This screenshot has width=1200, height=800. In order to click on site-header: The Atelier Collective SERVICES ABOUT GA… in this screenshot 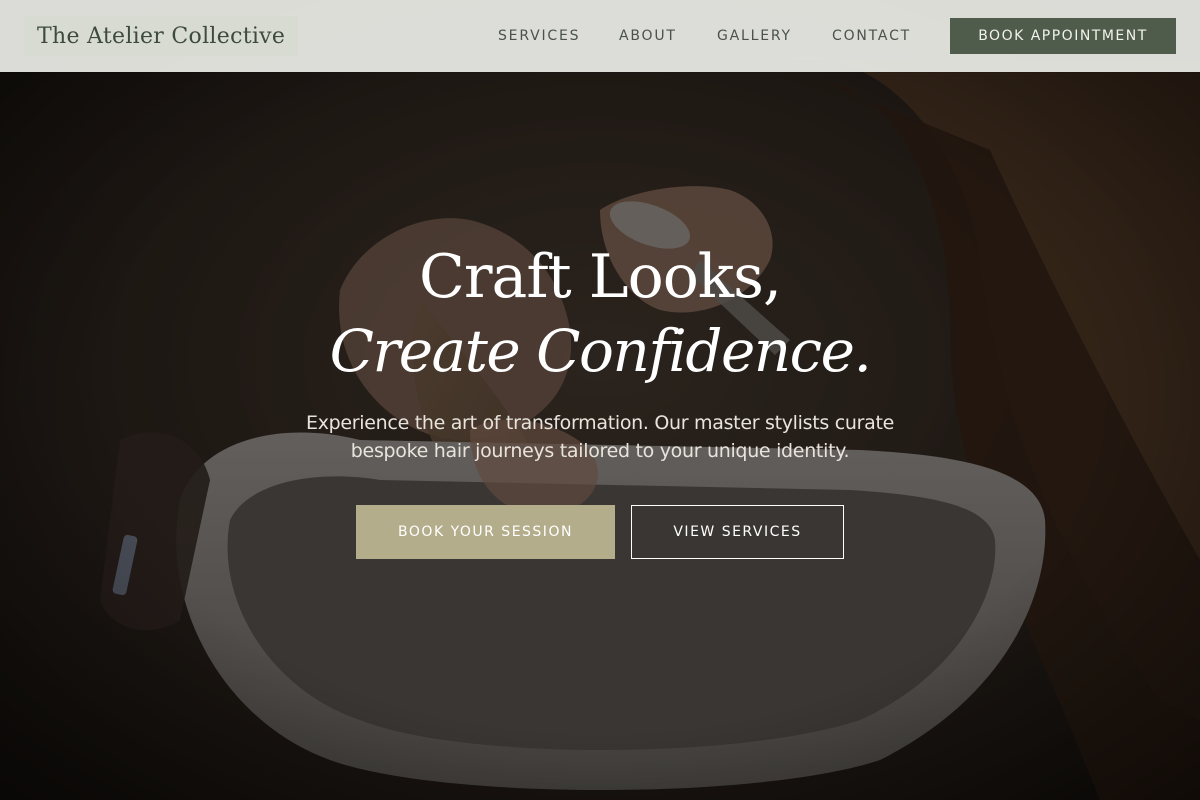, I will do `click(600, 36)`.